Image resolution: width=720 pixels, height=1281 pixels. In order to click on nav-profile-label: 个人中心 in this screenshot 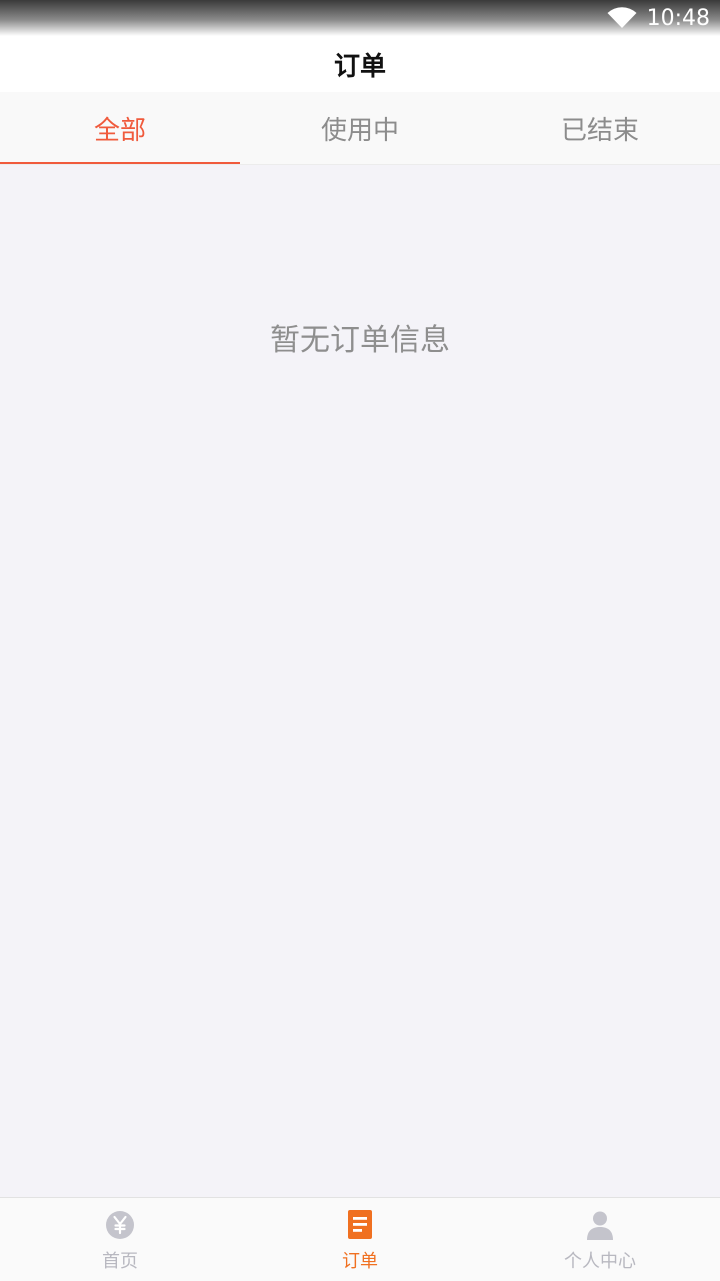, I will do `click(600, 1261)`.